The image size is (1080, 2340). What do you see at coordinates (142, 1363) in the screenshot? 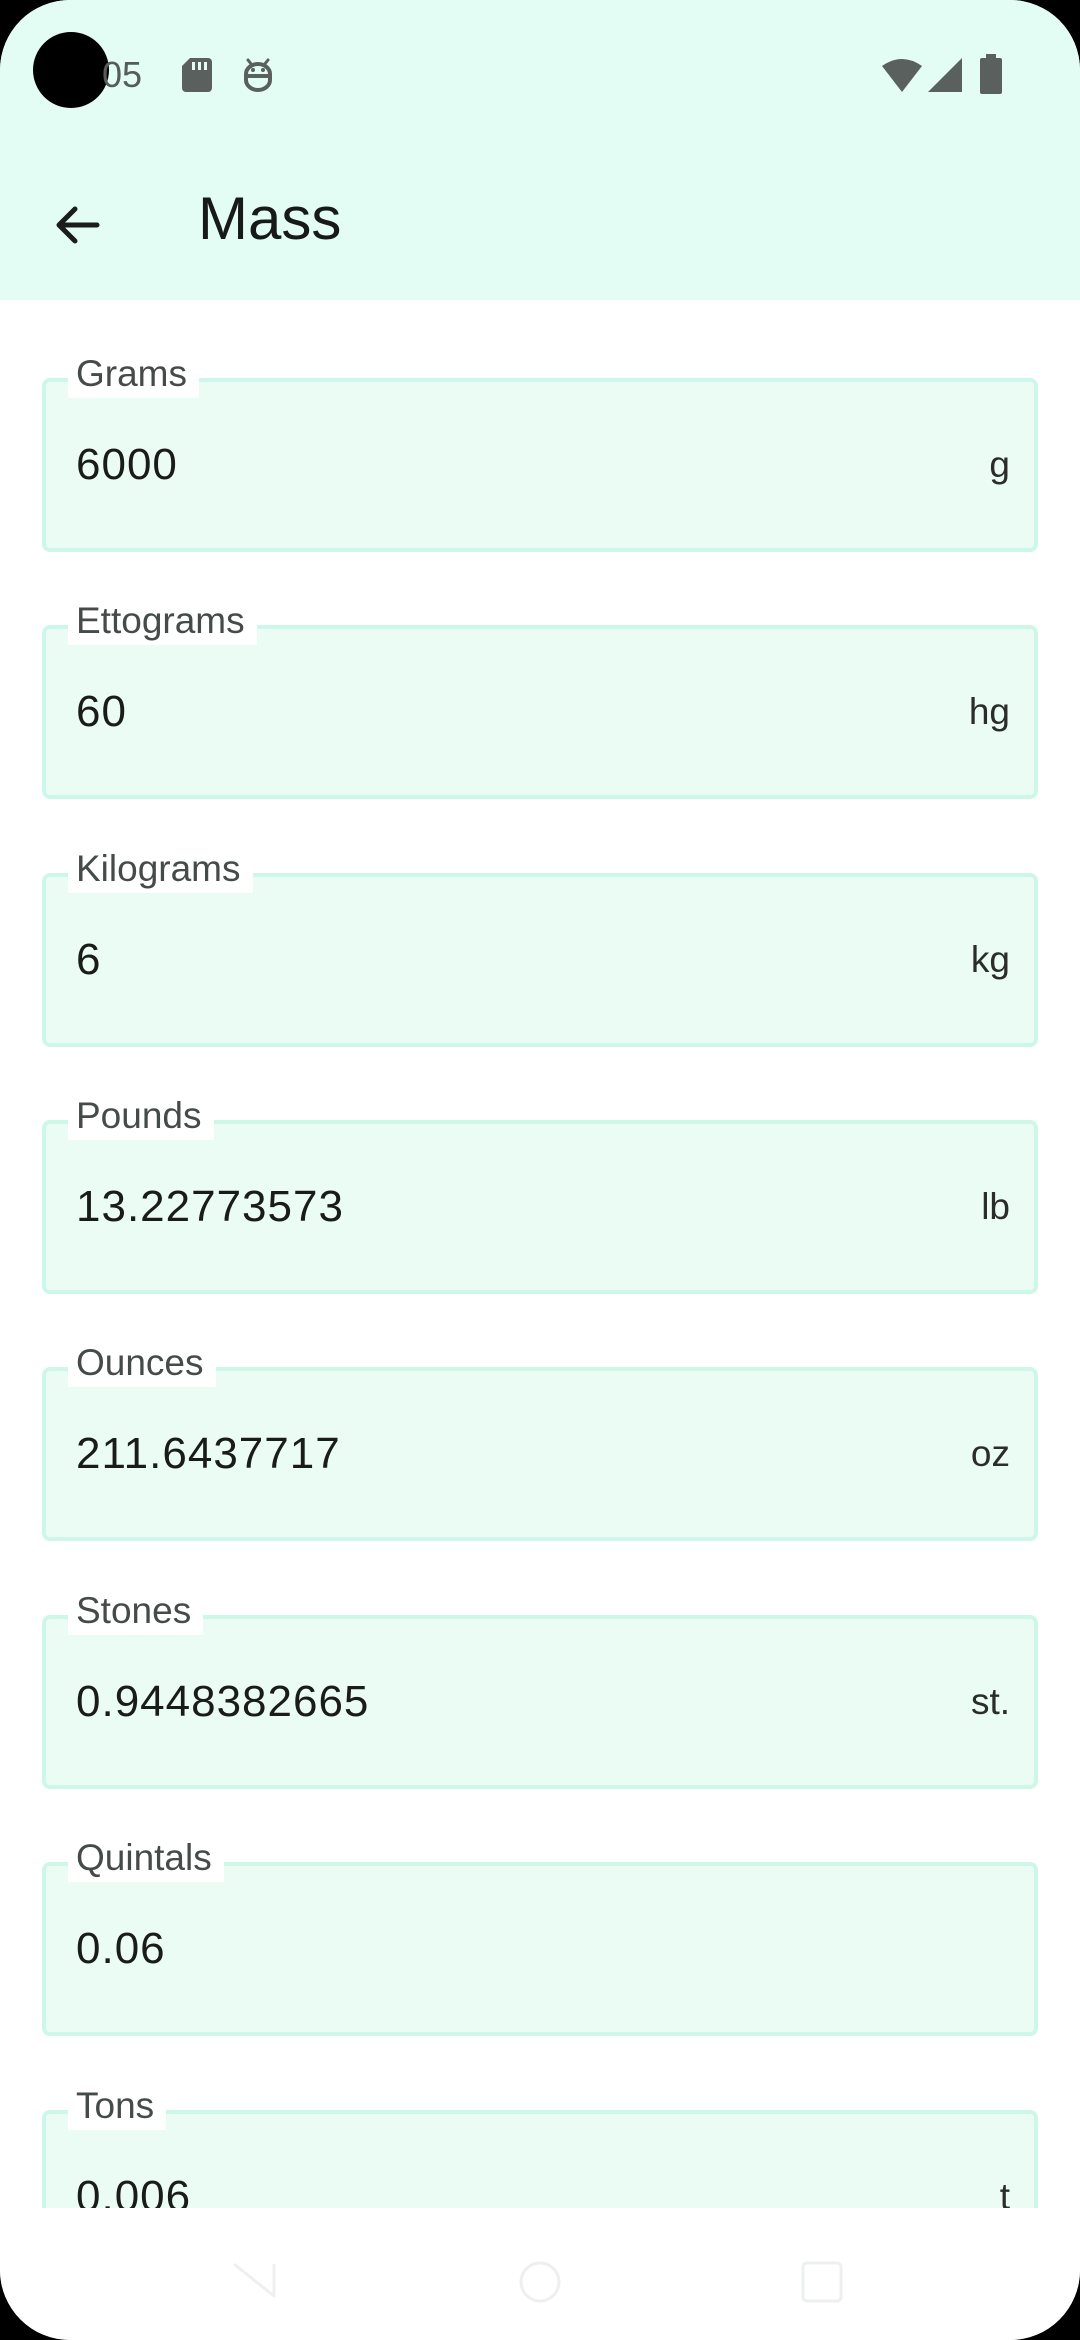
I see `field-label: Ounces` at bounding box center [142, 1363].